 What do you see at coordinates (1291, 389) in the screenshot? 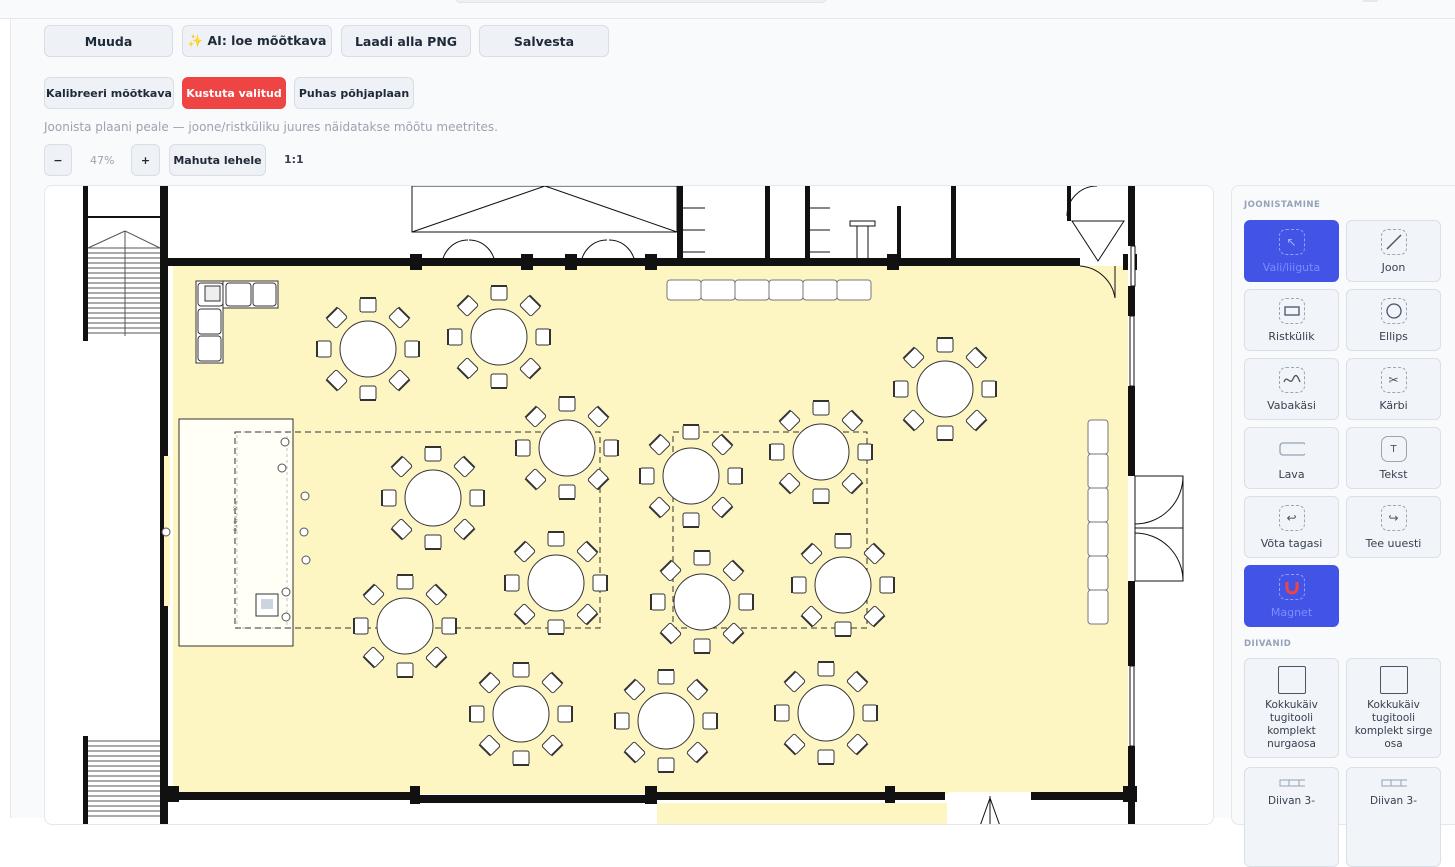
I see `tool-freehand: Vabakäsi` at bounding box center [1291, 389].